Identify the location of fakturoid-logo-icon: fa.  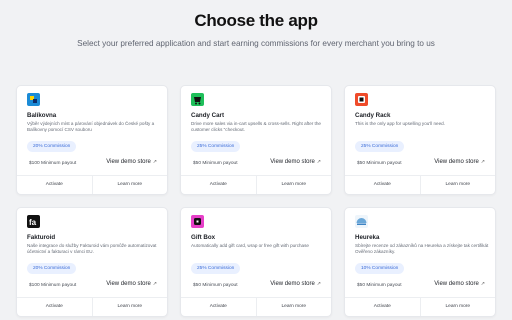
(33, 221).